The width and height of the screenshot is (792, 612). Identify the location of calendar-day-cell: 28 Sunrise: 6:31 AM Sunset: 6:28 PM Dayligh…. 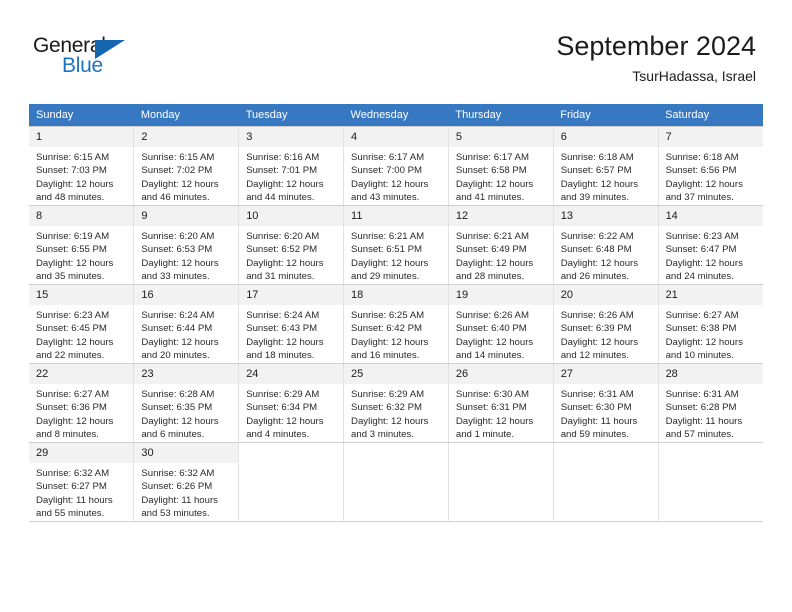
(710, 403).